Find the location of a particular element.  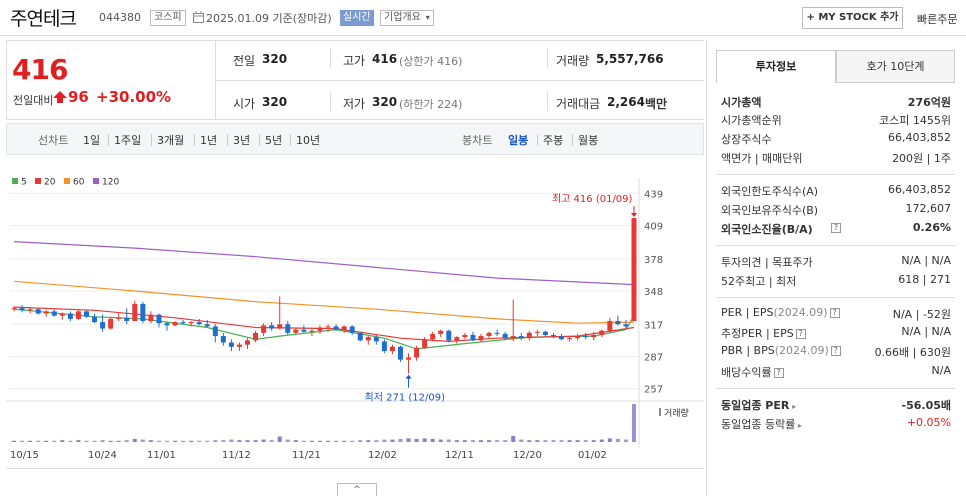

row-shares: 상장주식수 66,403,852 is located at coordinates (836, 139).